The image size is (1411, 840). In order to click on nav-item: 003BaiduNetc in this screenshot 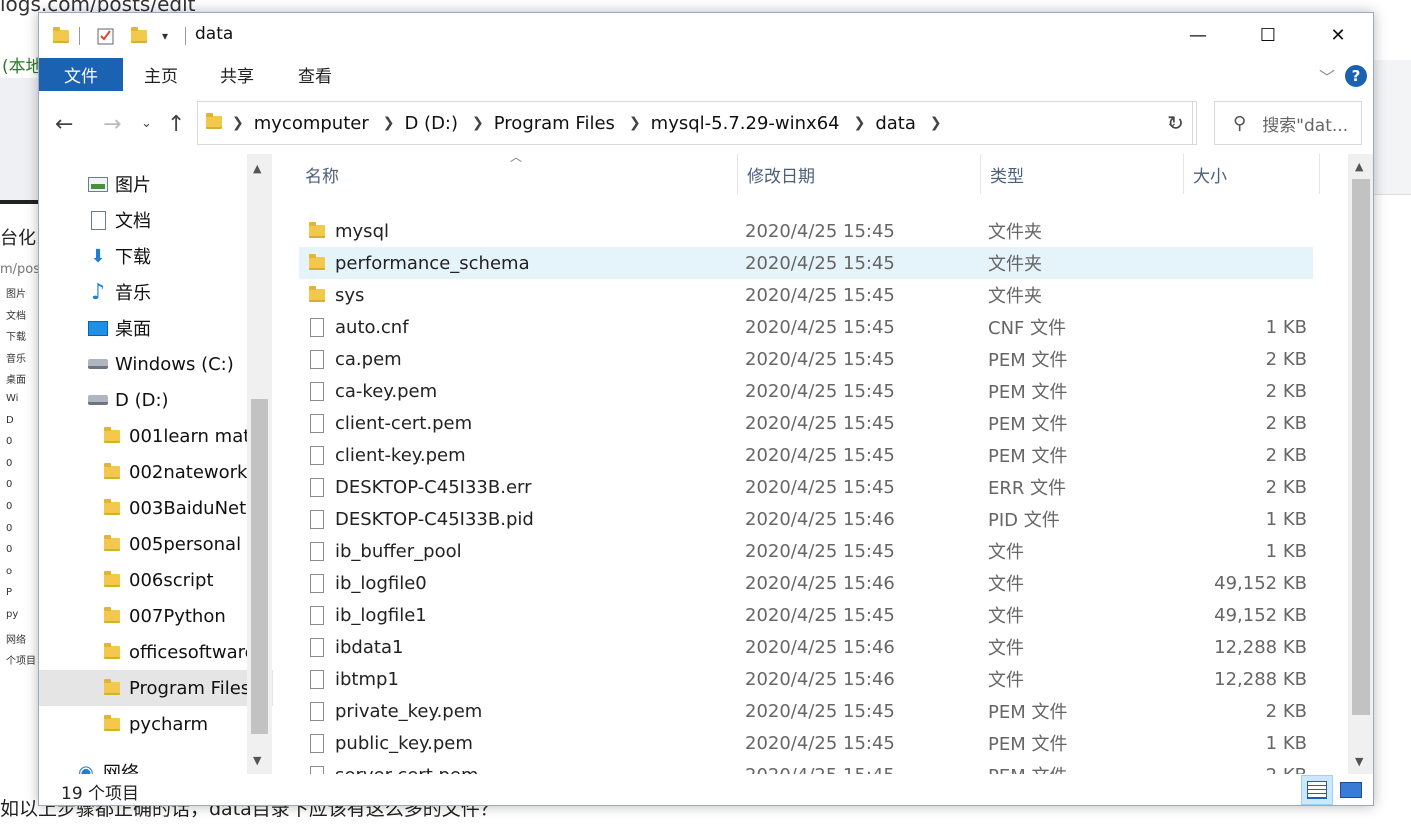, I will do `click(156, 508)`.